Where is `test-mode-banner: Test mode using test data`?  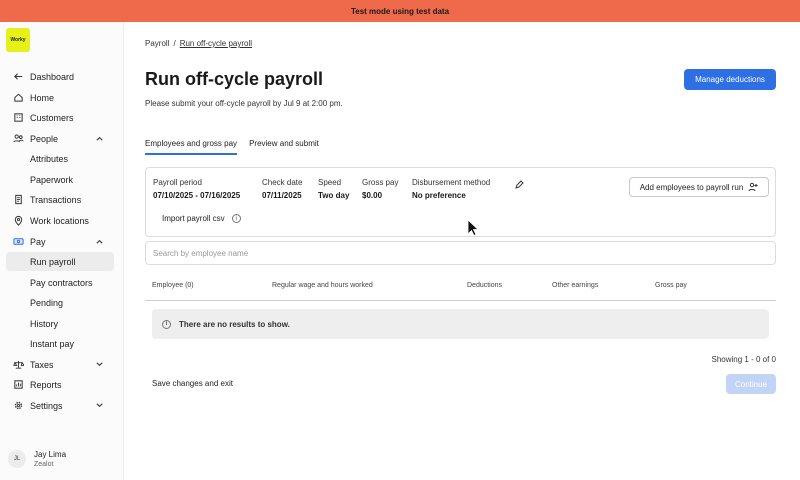 test-mode-banner: Test mode using test data is located at coordinates (400, 11).